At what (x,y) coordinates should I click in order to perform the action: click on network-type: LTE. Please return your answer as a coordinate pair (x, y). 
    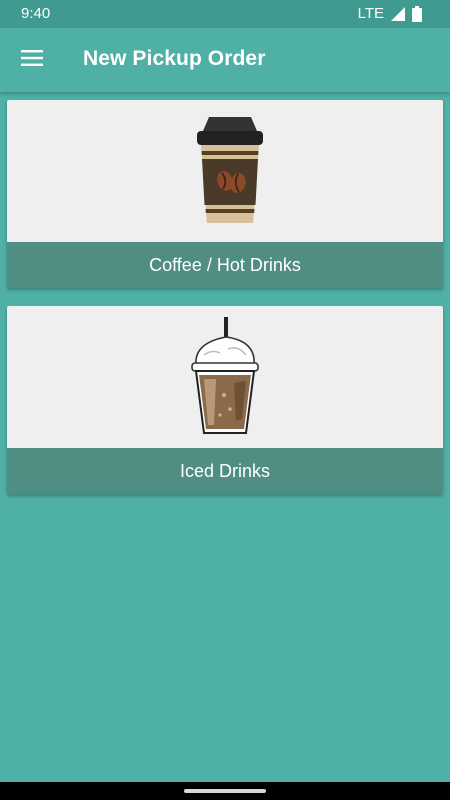
    Looking at the image, I should click on (370, 13).